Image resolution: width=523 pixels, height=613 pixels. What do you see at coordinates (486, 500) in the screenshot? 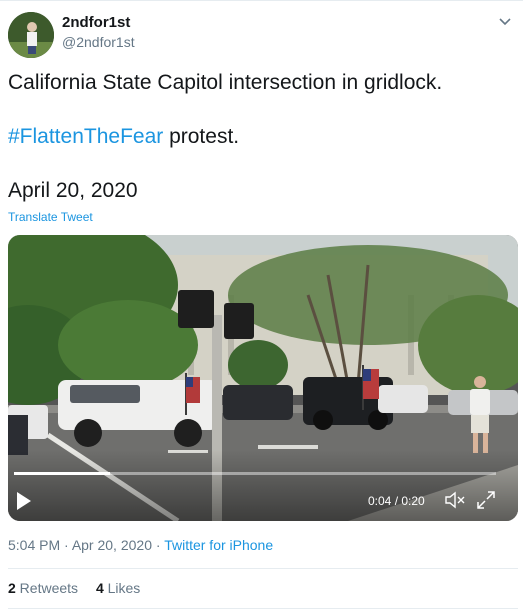
I see `expand-icon` at bounding box center [486, 500].